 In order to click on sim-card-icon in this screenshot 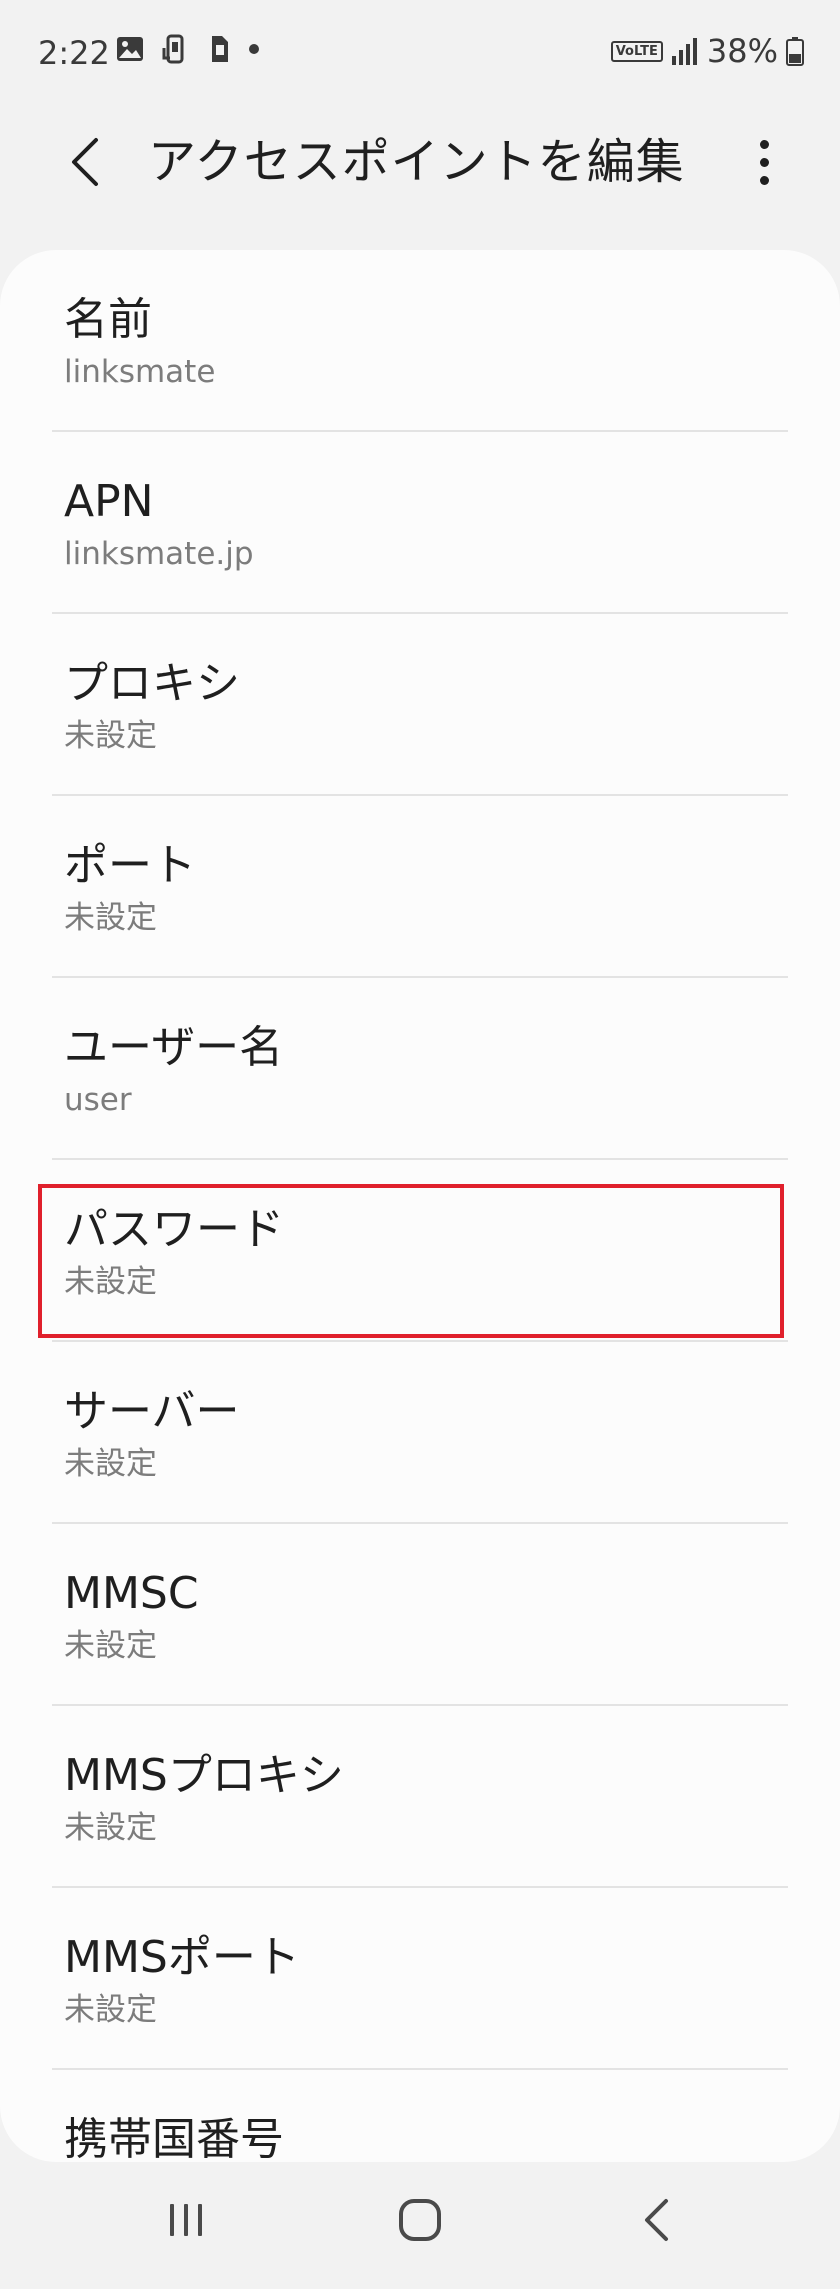, I will do `click(220, 49)`.